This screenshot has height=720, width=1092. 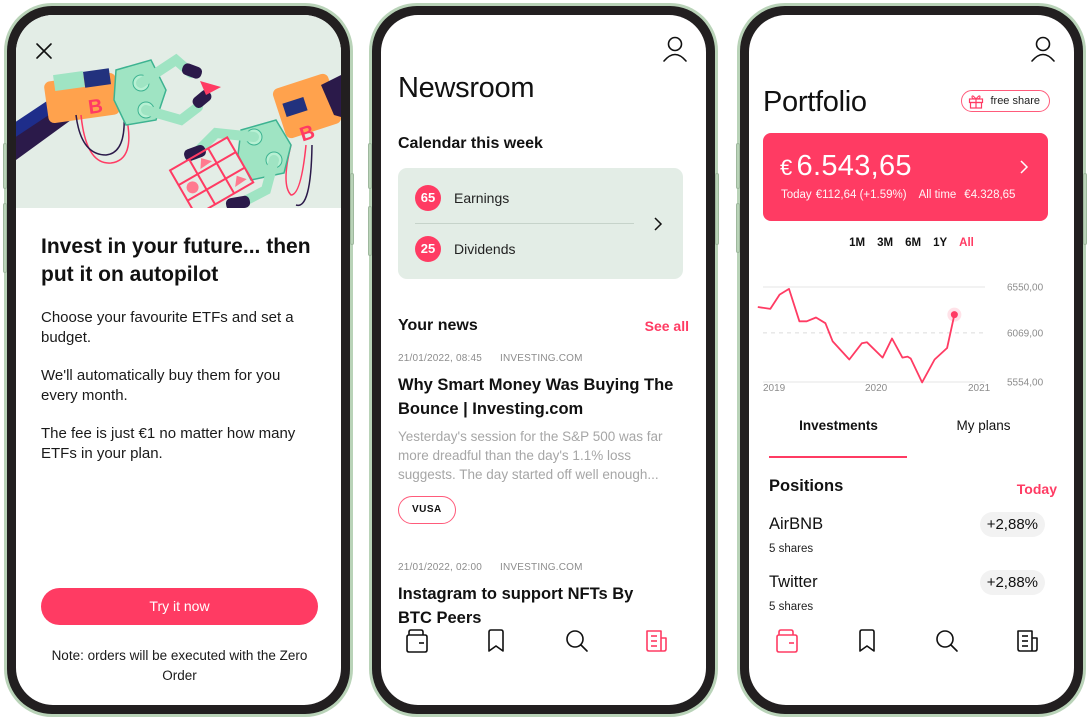 I want to click on article-date: 21/01/2022, 02:00, so click(x=440, y=567).